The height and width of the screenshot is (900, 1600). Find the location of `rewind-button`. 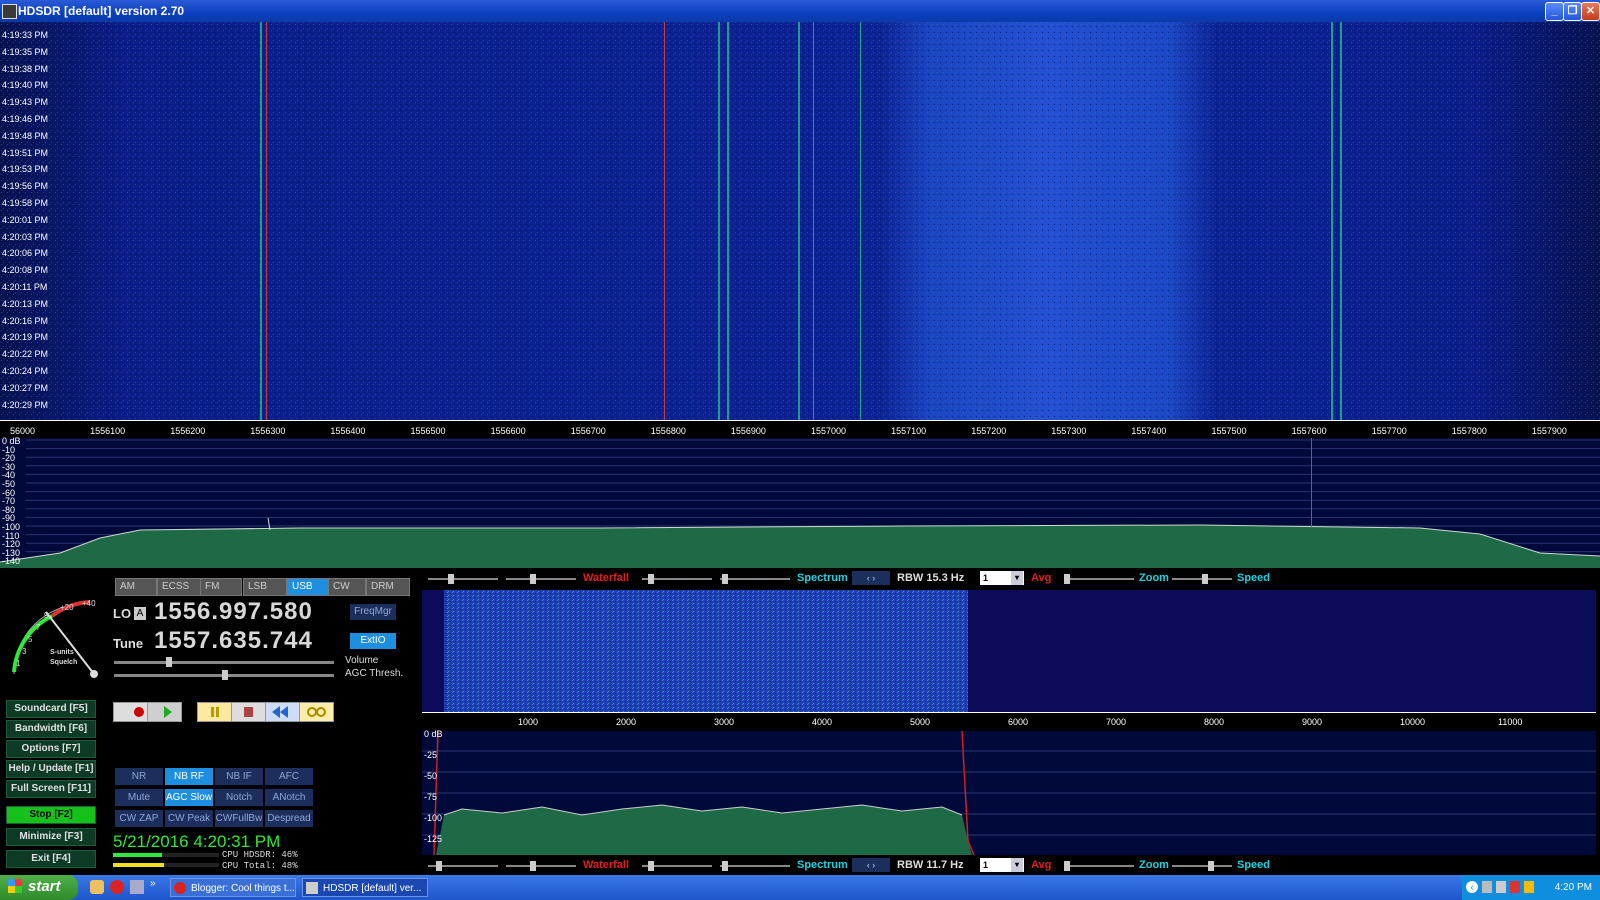

rewind-button is located at coordinates (282, 712).